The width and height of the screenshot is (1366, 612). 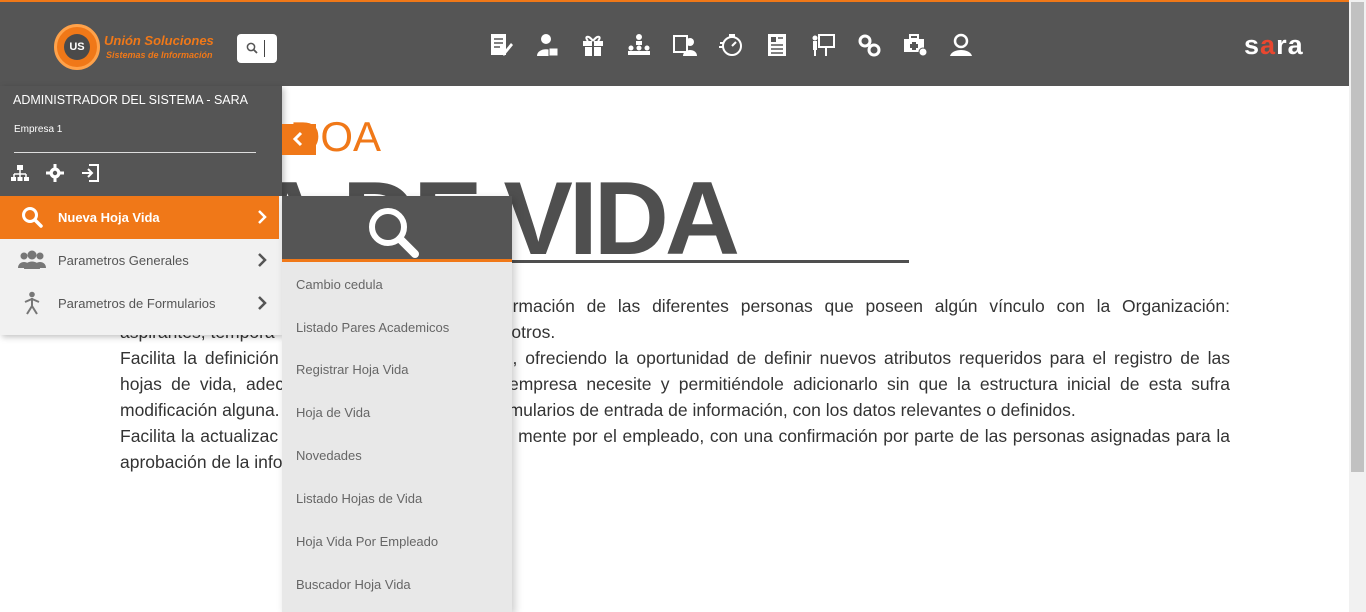 I want to click on brand-prefix: s, so click(x=1252, y=45).